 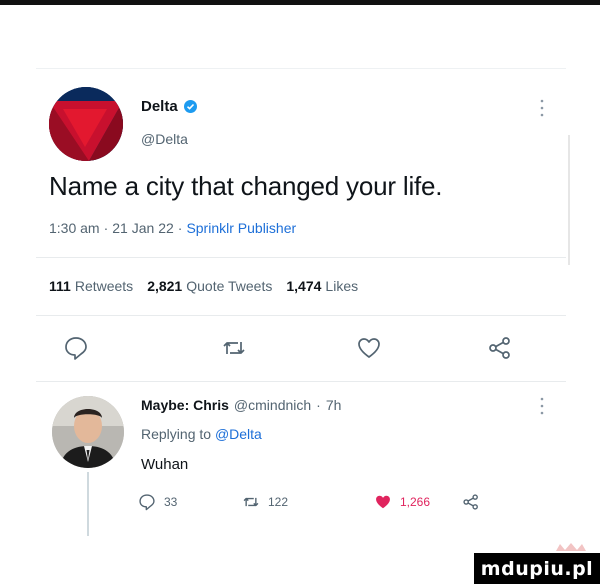 What do you see at coordinates (164, 139) in the screenshot?
I see `tweet-author-handle: @Delta` at bounding box center [164, 139].